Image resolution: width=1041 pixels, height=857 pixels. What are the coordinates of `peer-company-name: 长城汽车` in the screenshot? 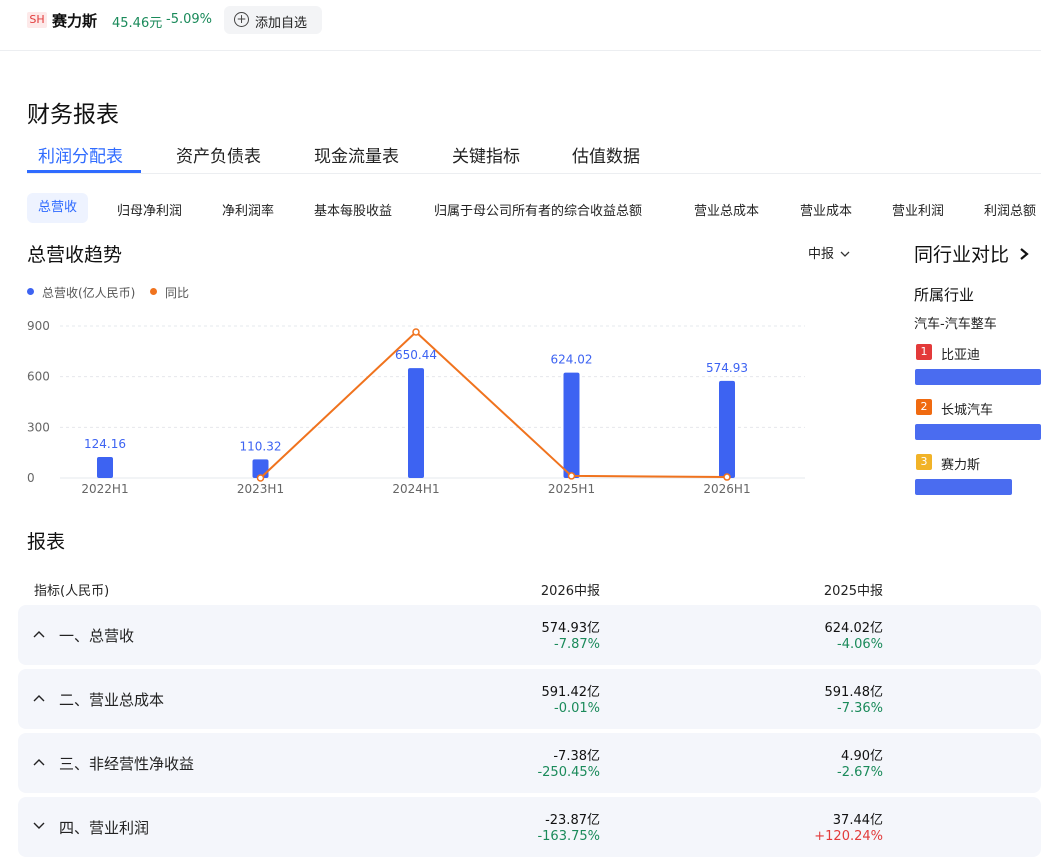 It's located at (967, 408).